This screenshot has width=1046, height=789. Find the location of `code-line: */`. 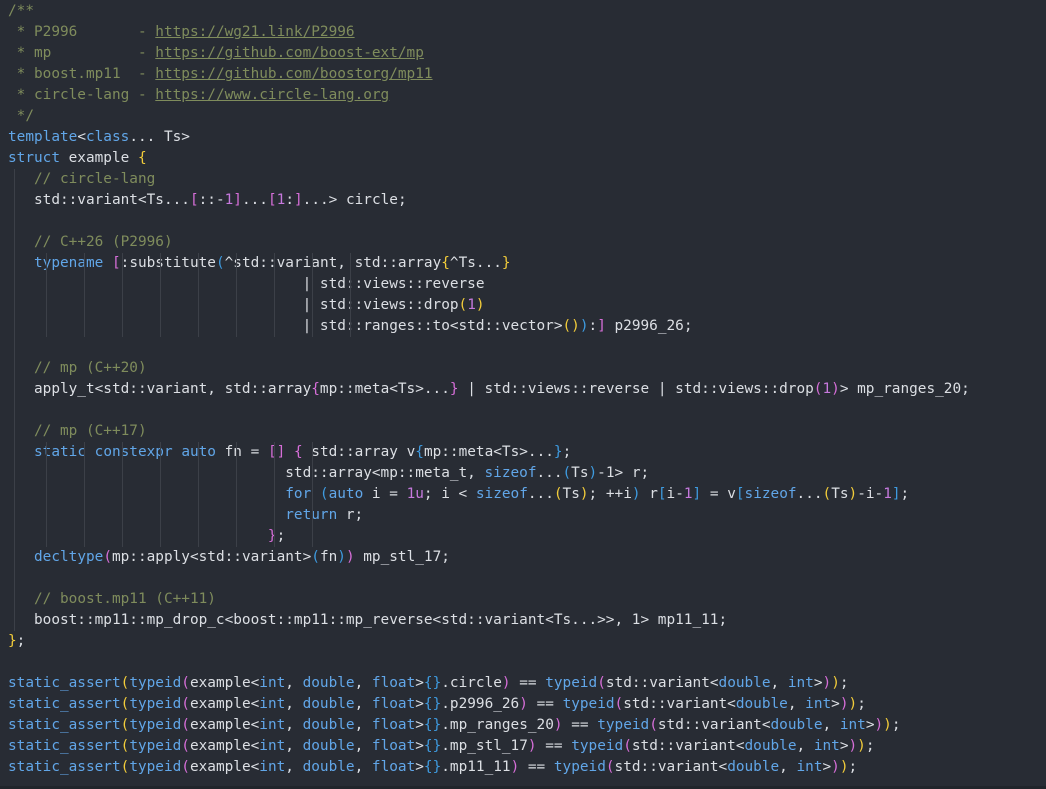

code-line: */ is located at coordinates (489, 116).